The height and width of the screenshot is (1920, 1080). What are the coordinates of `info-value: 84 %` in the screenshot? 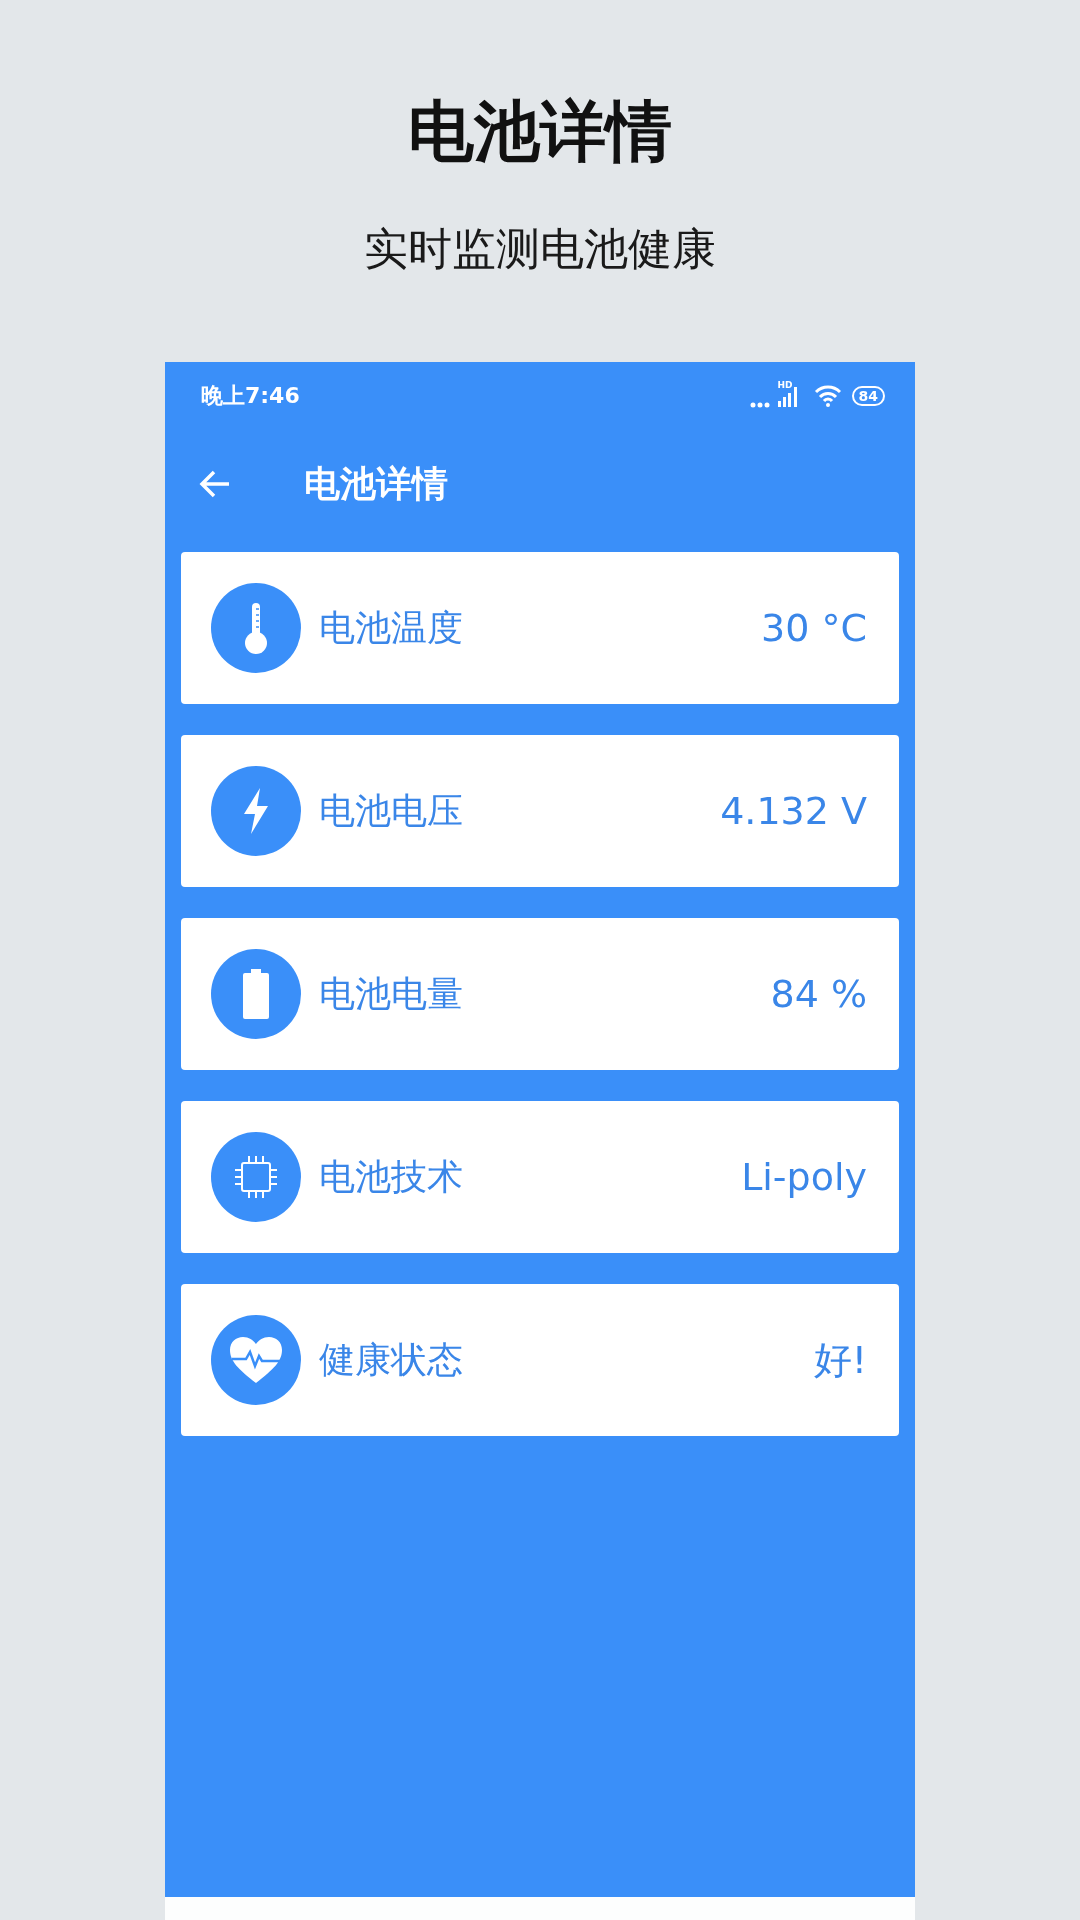 It's located at (818, 994).